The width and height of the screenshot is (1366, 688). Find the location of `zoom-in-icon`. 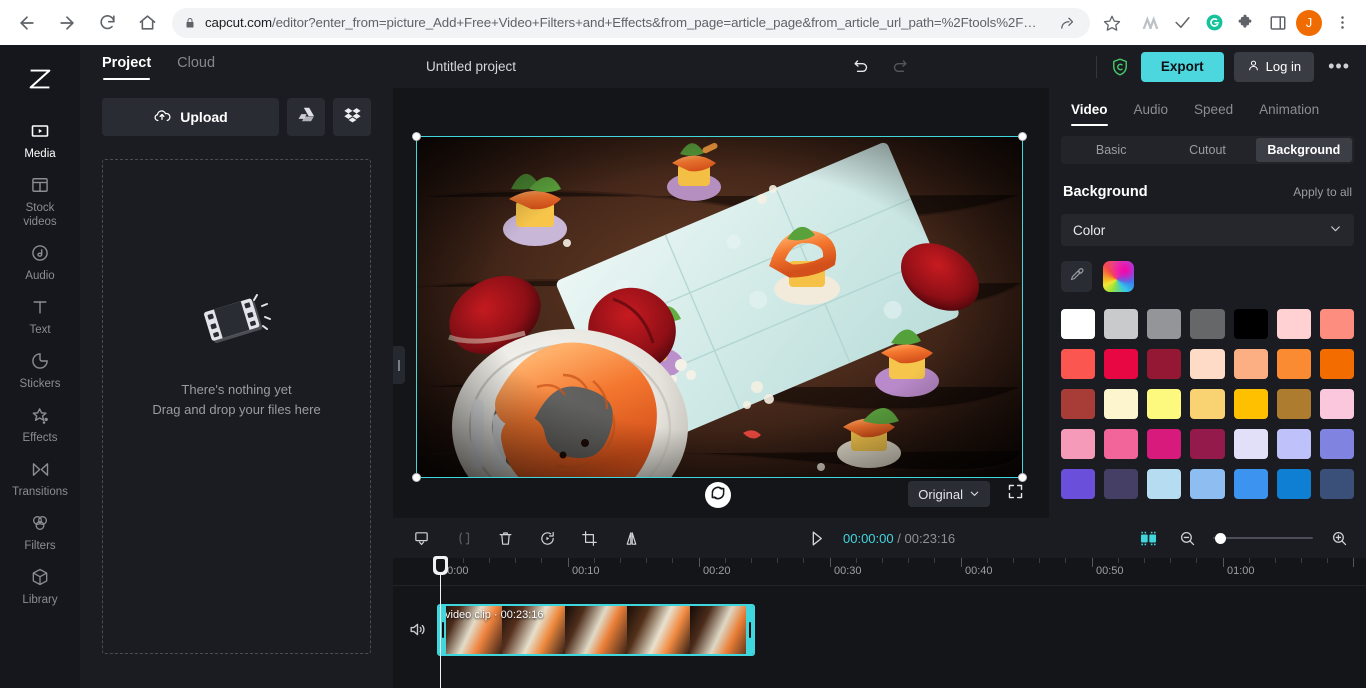

zoom-in-icon is located at coordinates (1339, 538).